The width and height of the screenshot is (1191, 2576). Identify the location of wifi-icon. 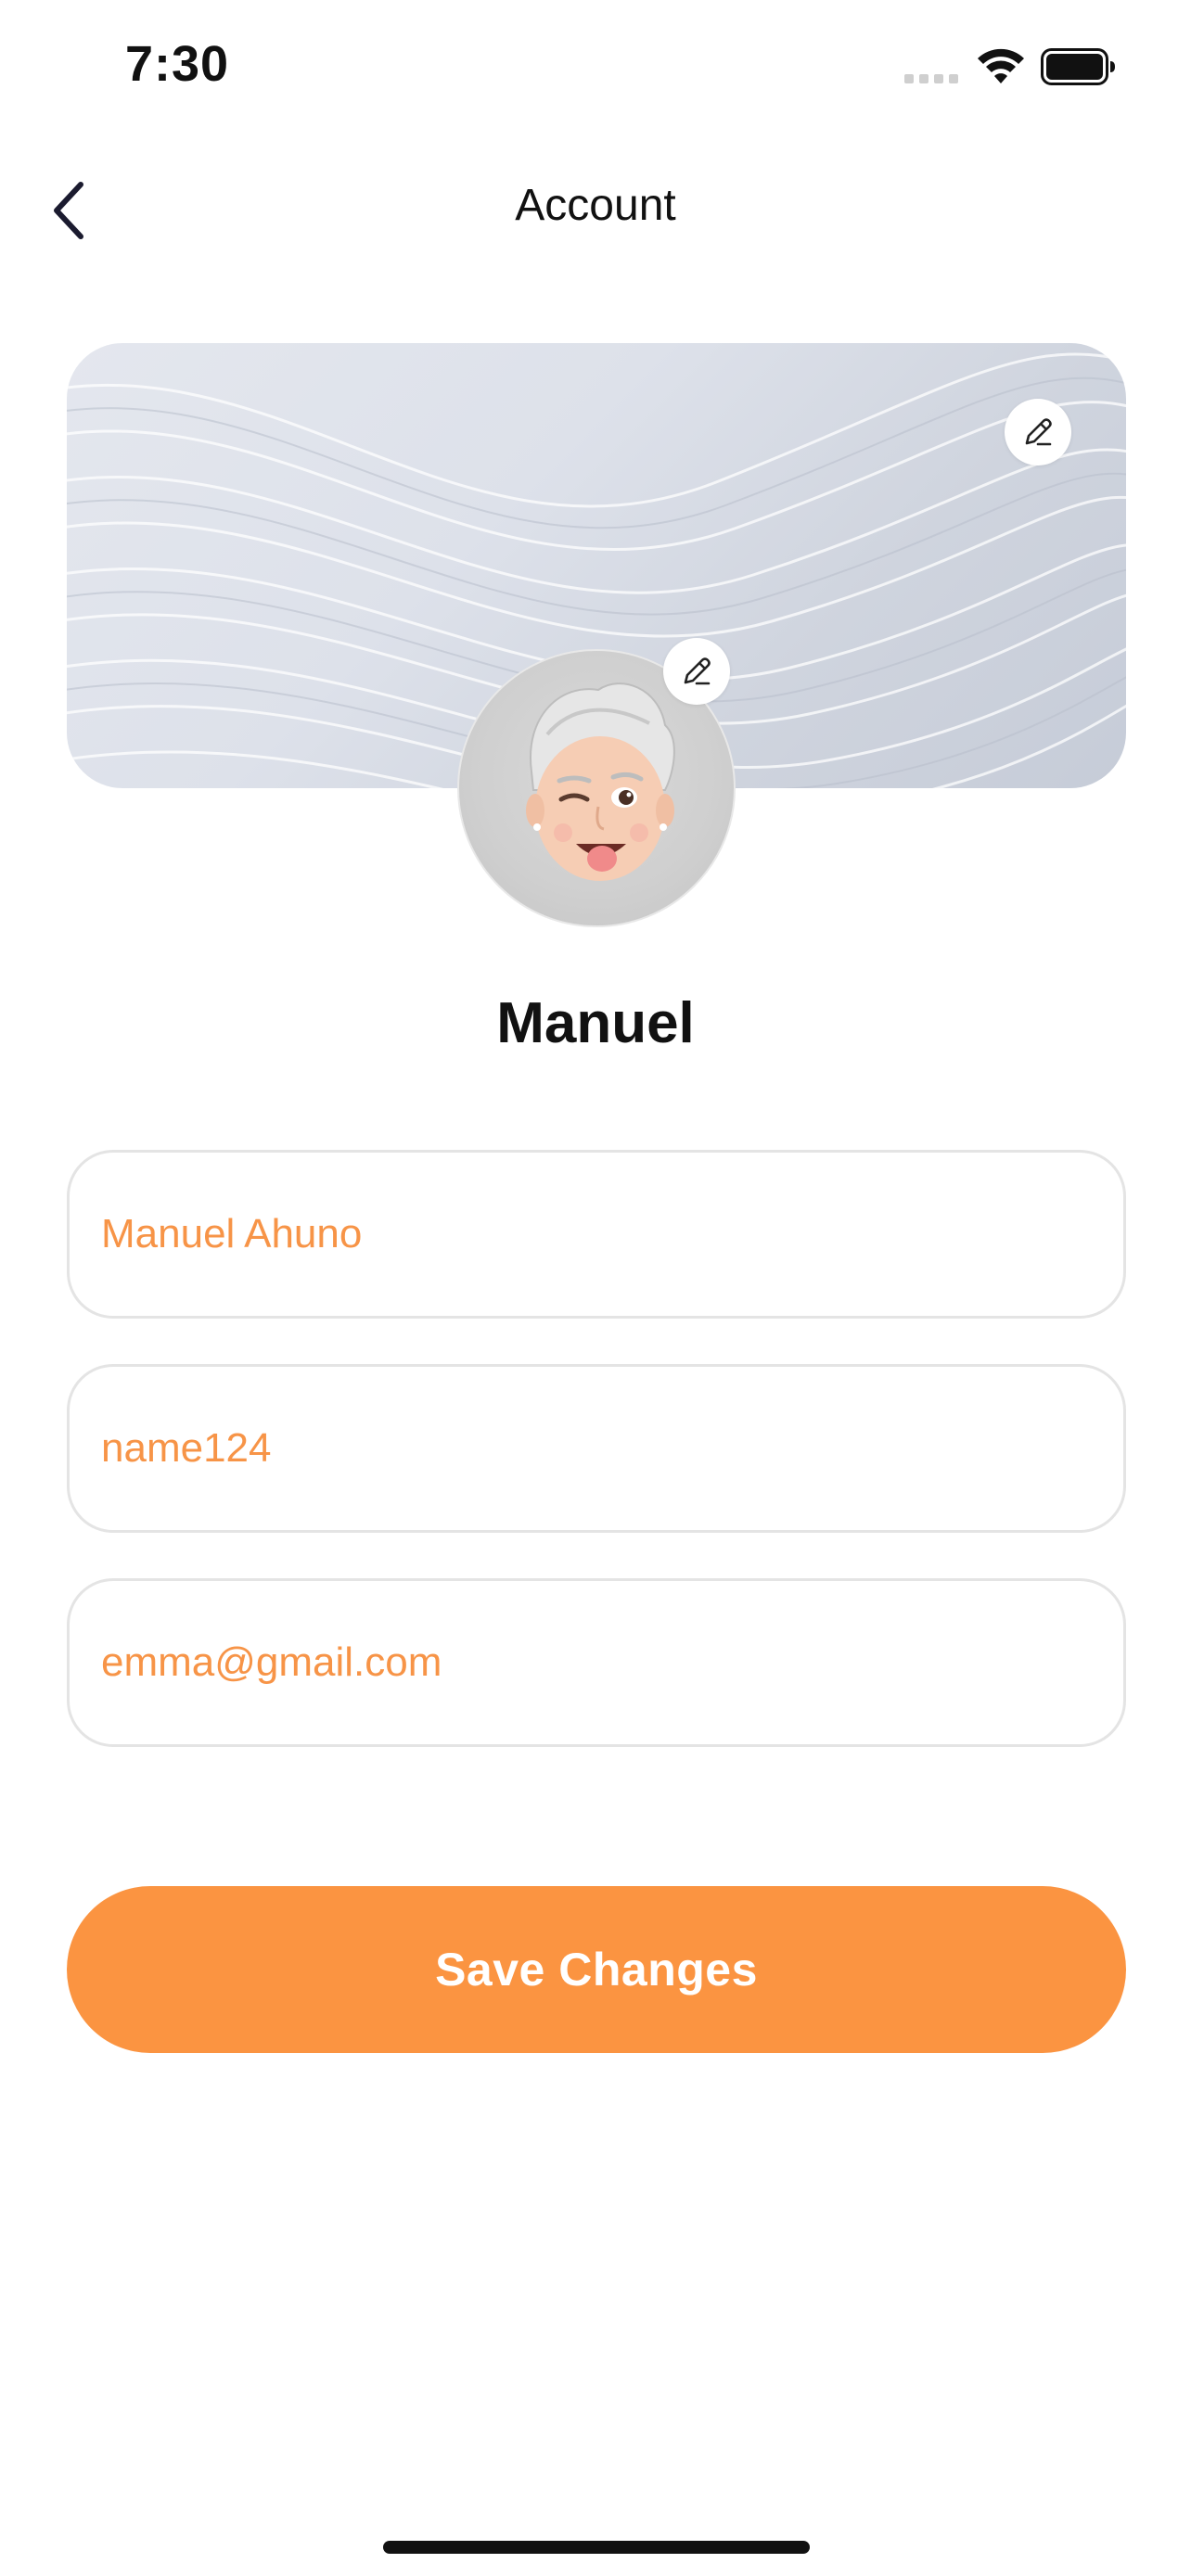
(1001, 66).